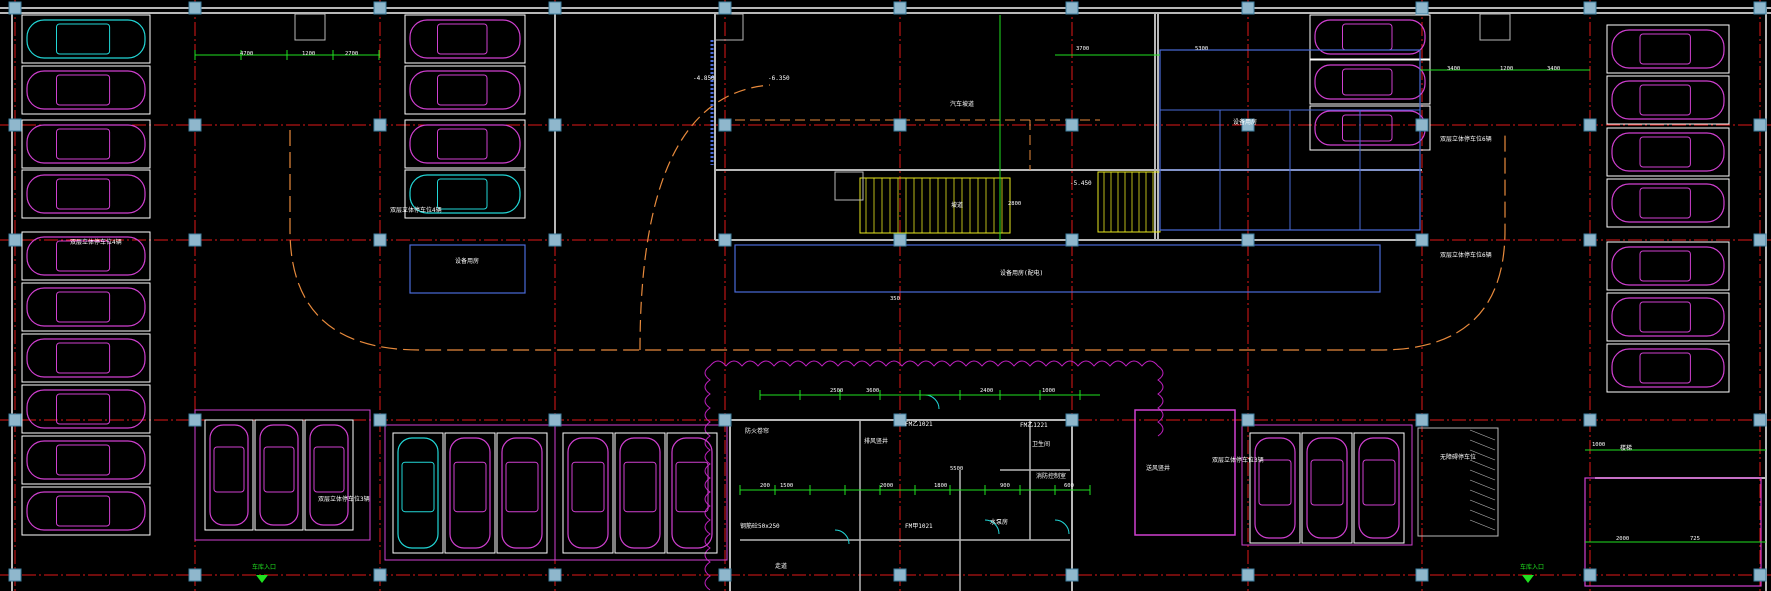 Image resolution: width=1771 pixels, height=591 pixels. What do you see at coordinates (264, 567) in the screenshot?
I see `entrance-left: 车库入口` at bounding box center [264, 567].